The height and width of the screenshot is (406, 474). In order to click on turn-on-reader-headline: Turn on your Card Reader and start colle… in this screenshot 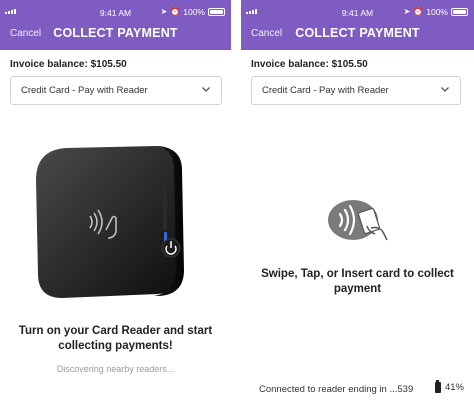, I will do `click(115, 338)`.